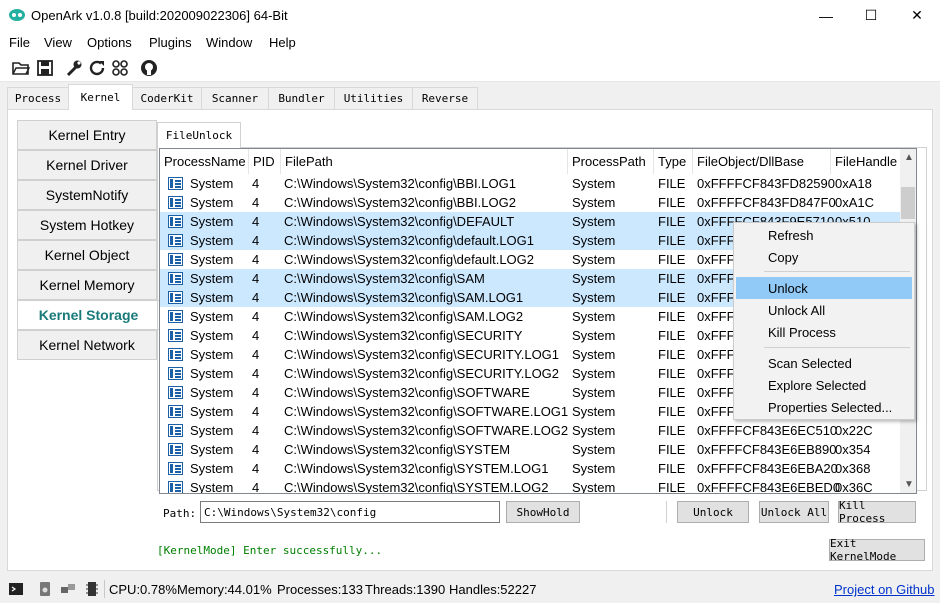 The height and width of the screenshot is (603, 940). I want to click on exit-kernel-mode-button: Exit KernelMode, so click(877, 550).